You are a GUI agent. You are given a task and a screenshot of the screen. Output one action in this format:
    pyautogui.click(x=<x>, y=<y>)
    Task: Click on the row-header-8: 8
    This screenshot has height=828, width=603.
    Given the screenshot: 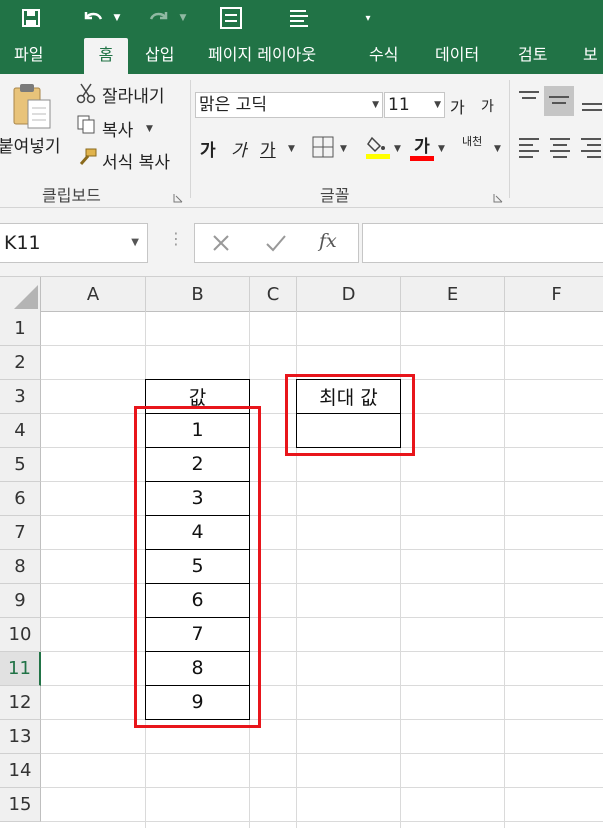 What is the action you would take?
    pyautogui.click(x=20, y=567)
    